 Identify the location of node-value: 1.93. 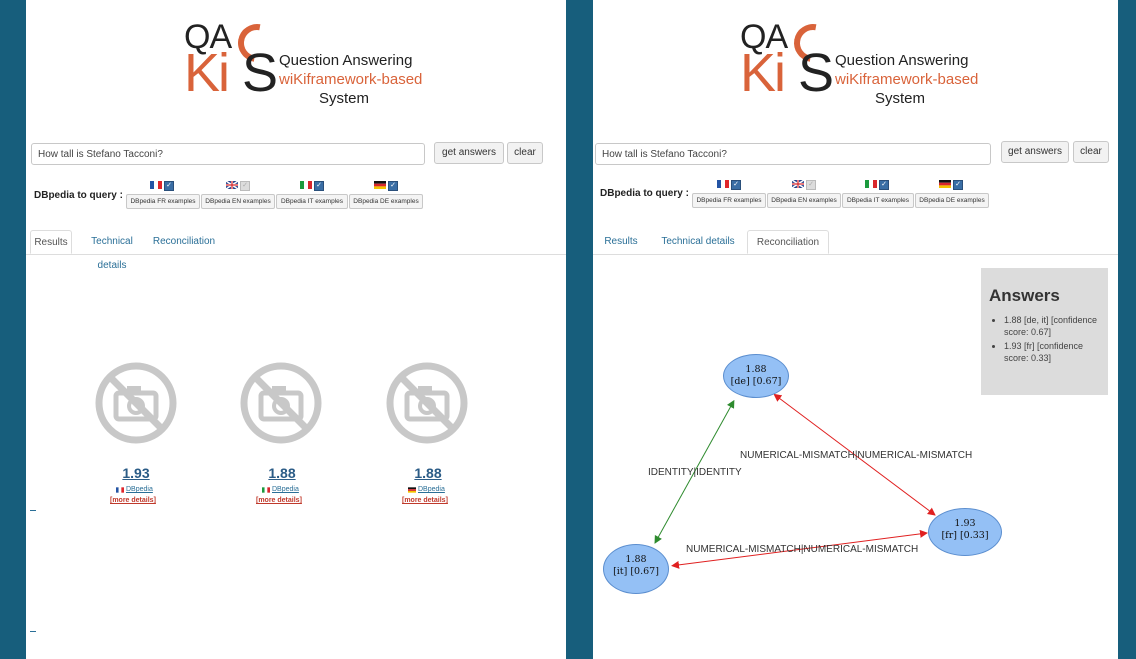
(965, 523).